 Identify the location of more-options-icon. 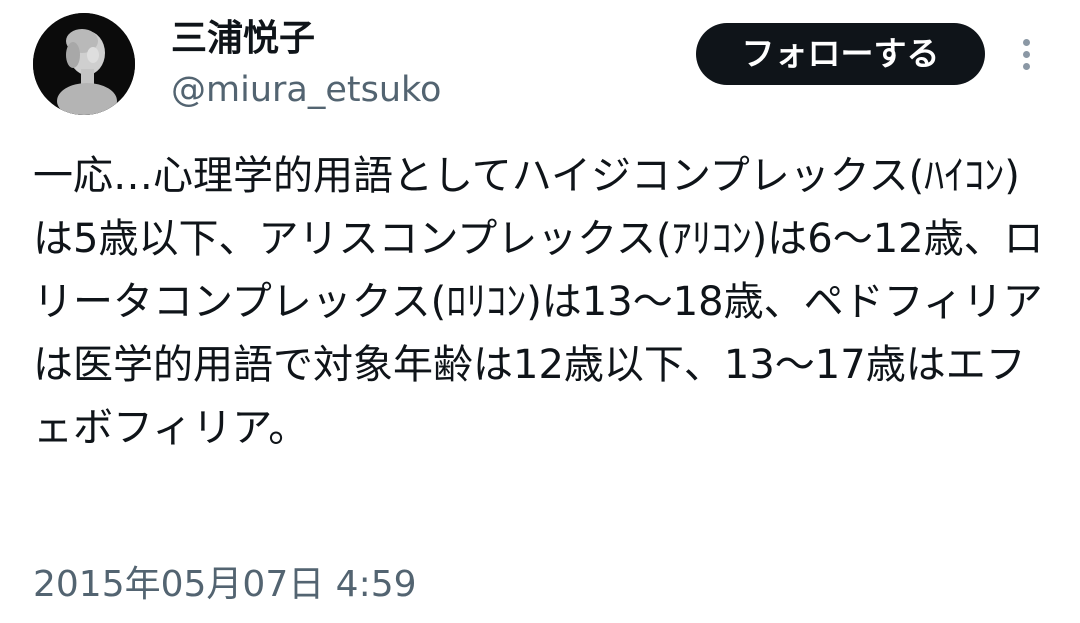
(1026, 55).